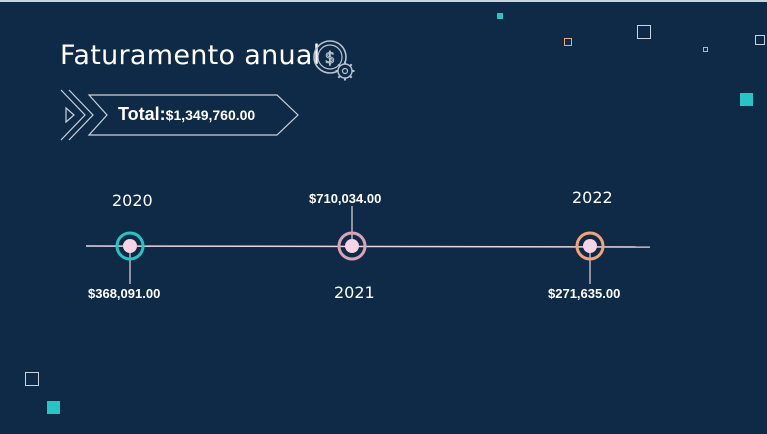 This screenshot has width=767, height=434. What do you see at coordinates (32, 379) in the screenshot?
I see `deco-square-outline-bottom` at bounding box center [32, 379].